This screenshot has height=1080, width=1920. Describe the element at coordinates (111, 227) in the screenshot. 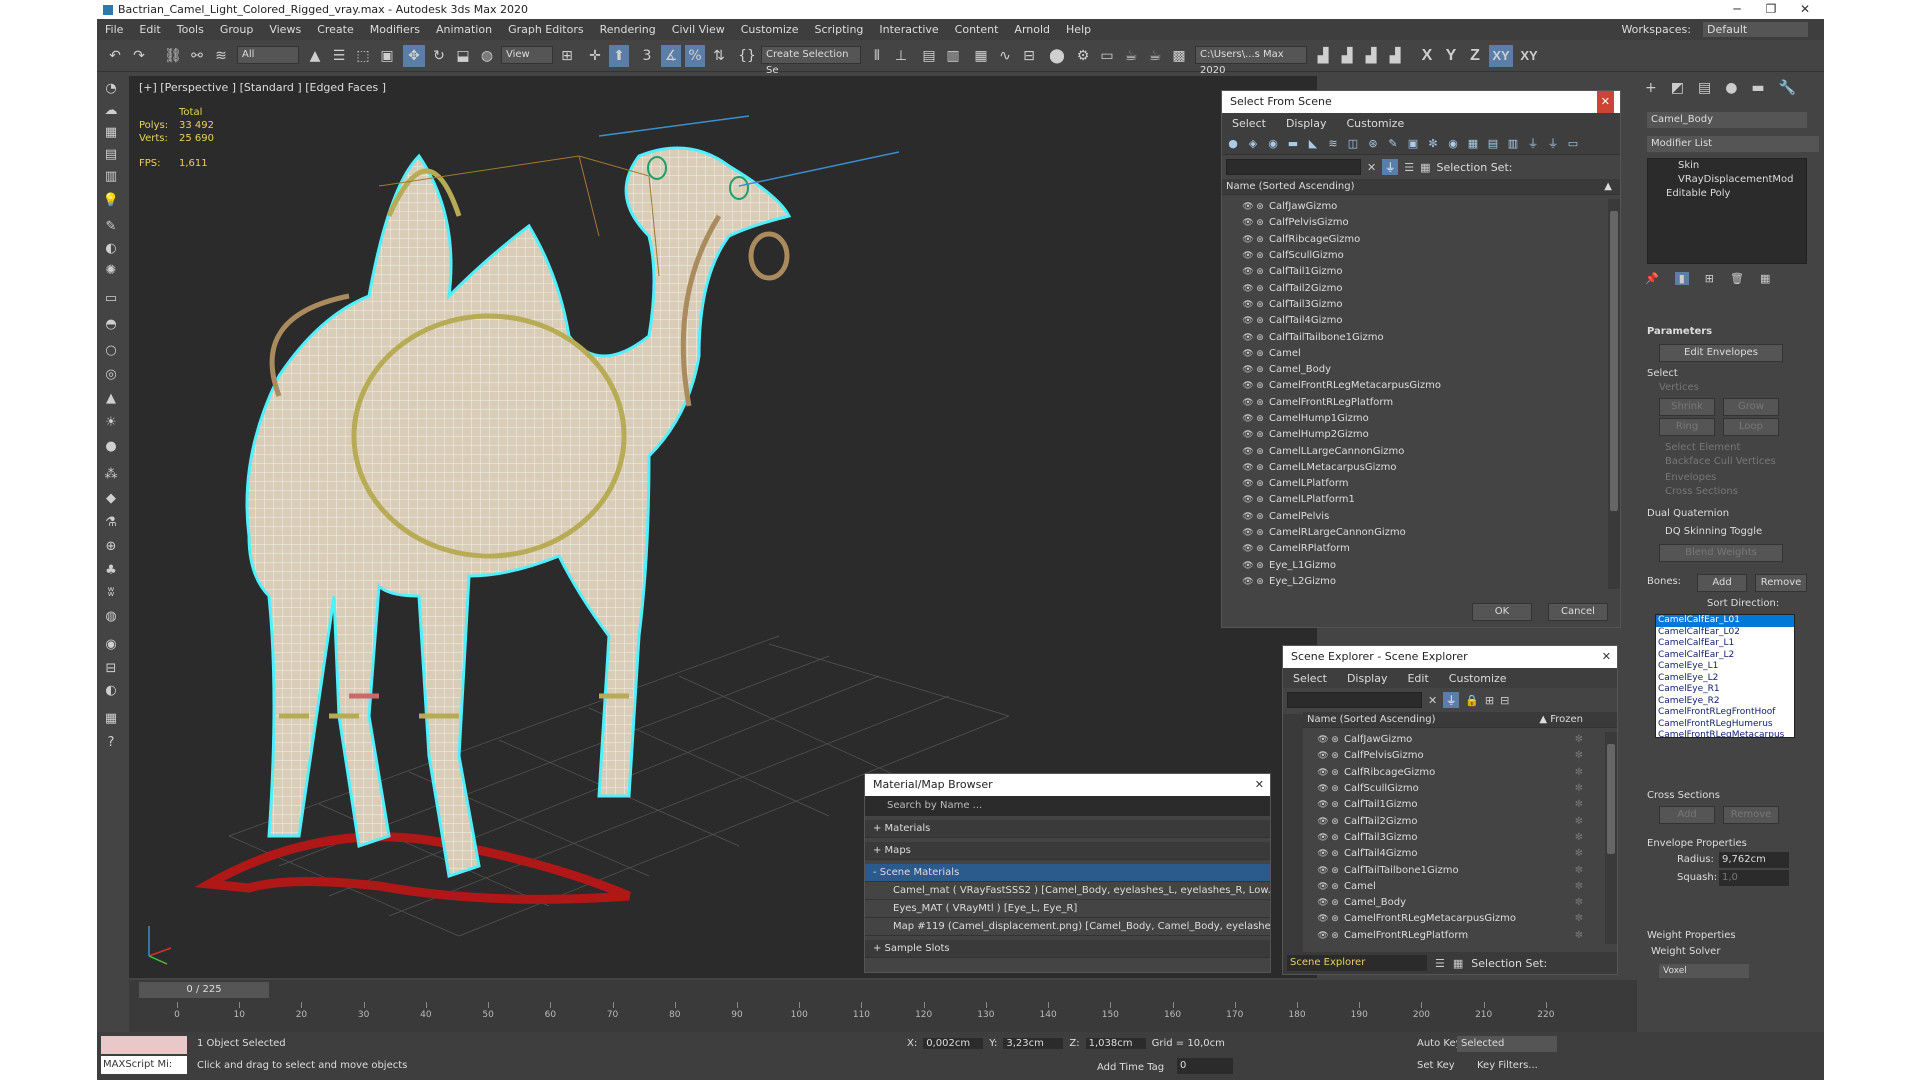

I see `helper-icon: ✎` at that location.